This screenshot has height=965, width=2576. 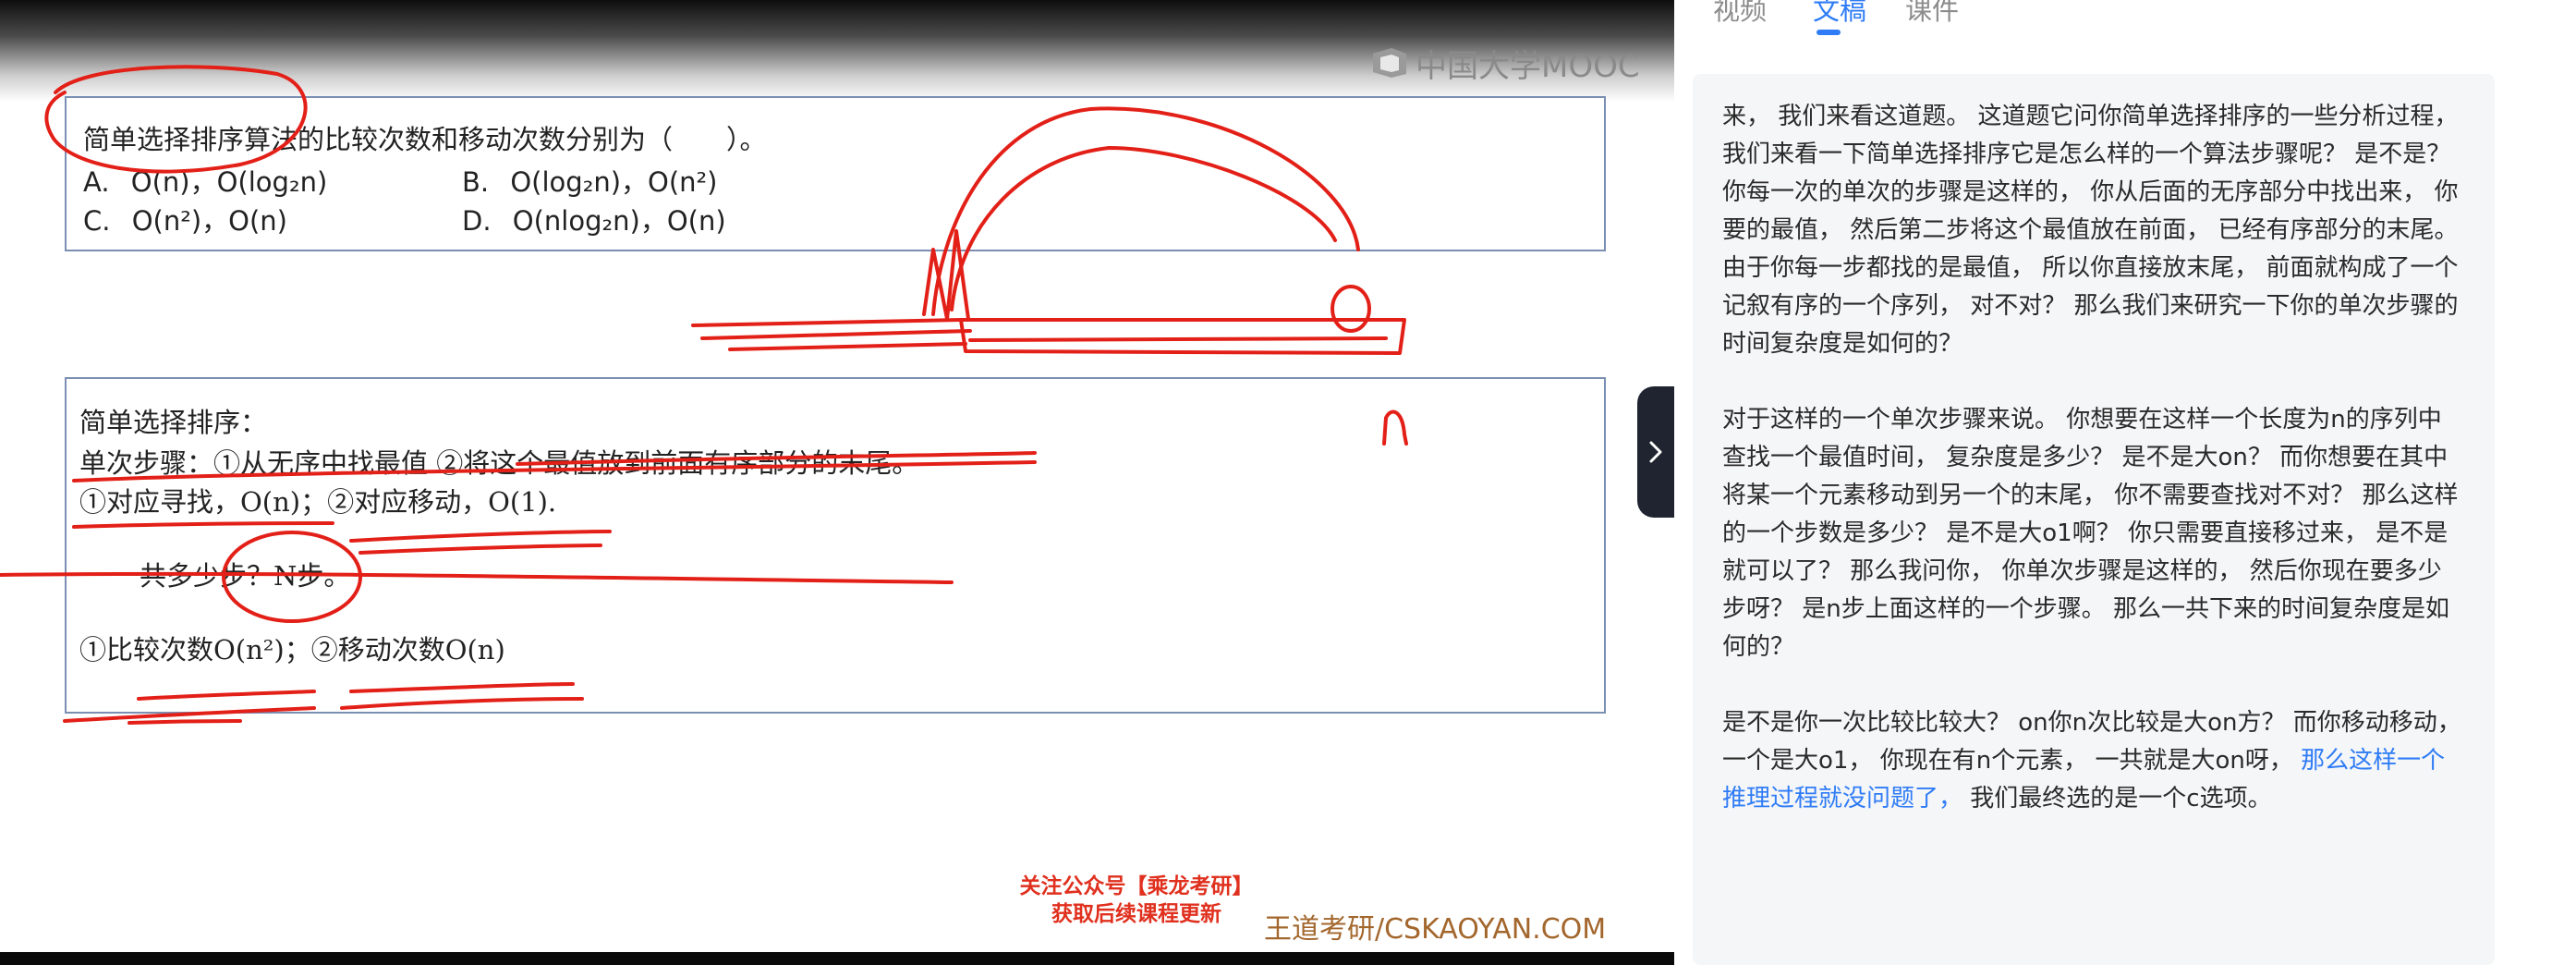 What do you see at coordinates (499, 463) in the screenshot?
I see `analysis-step: 单次步骤：①从无序中找最值 ②将这个最值放到前面有序部分的末尾。` at bounding box center [499, 463].